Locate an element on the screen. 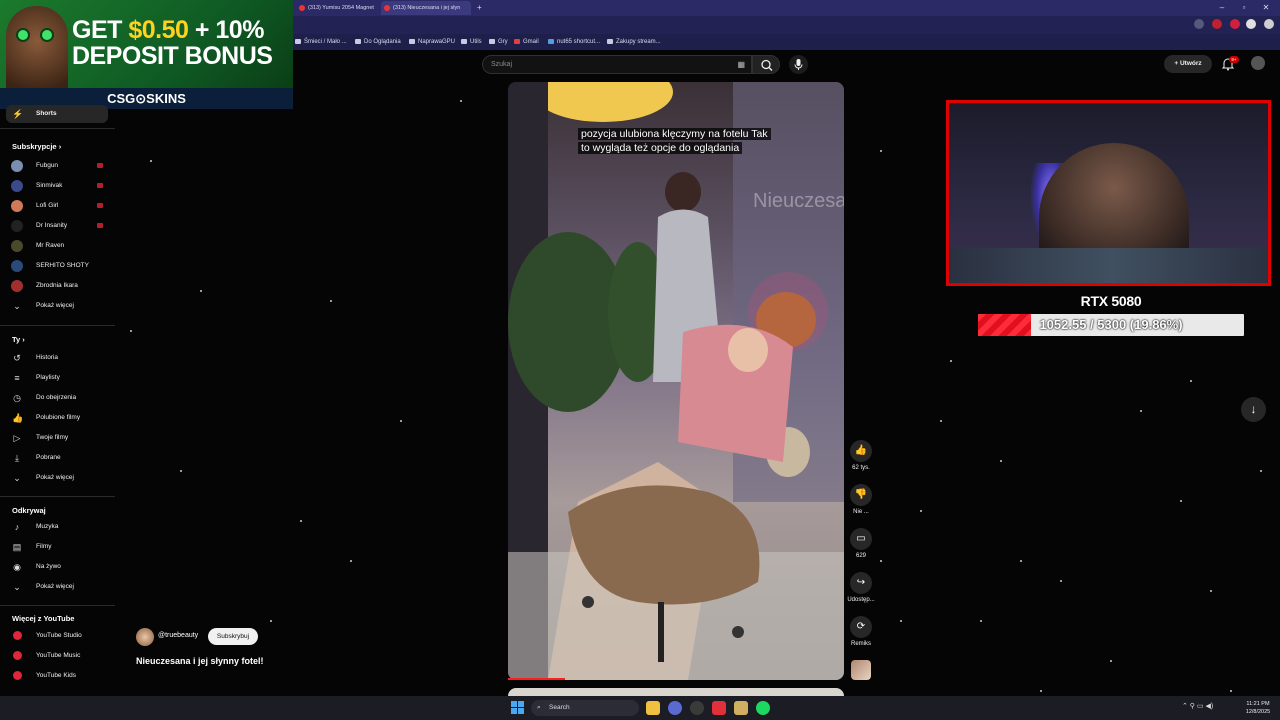  sidebar-item-filmy: ▤ Filmy is located at coordinates (57, 547).